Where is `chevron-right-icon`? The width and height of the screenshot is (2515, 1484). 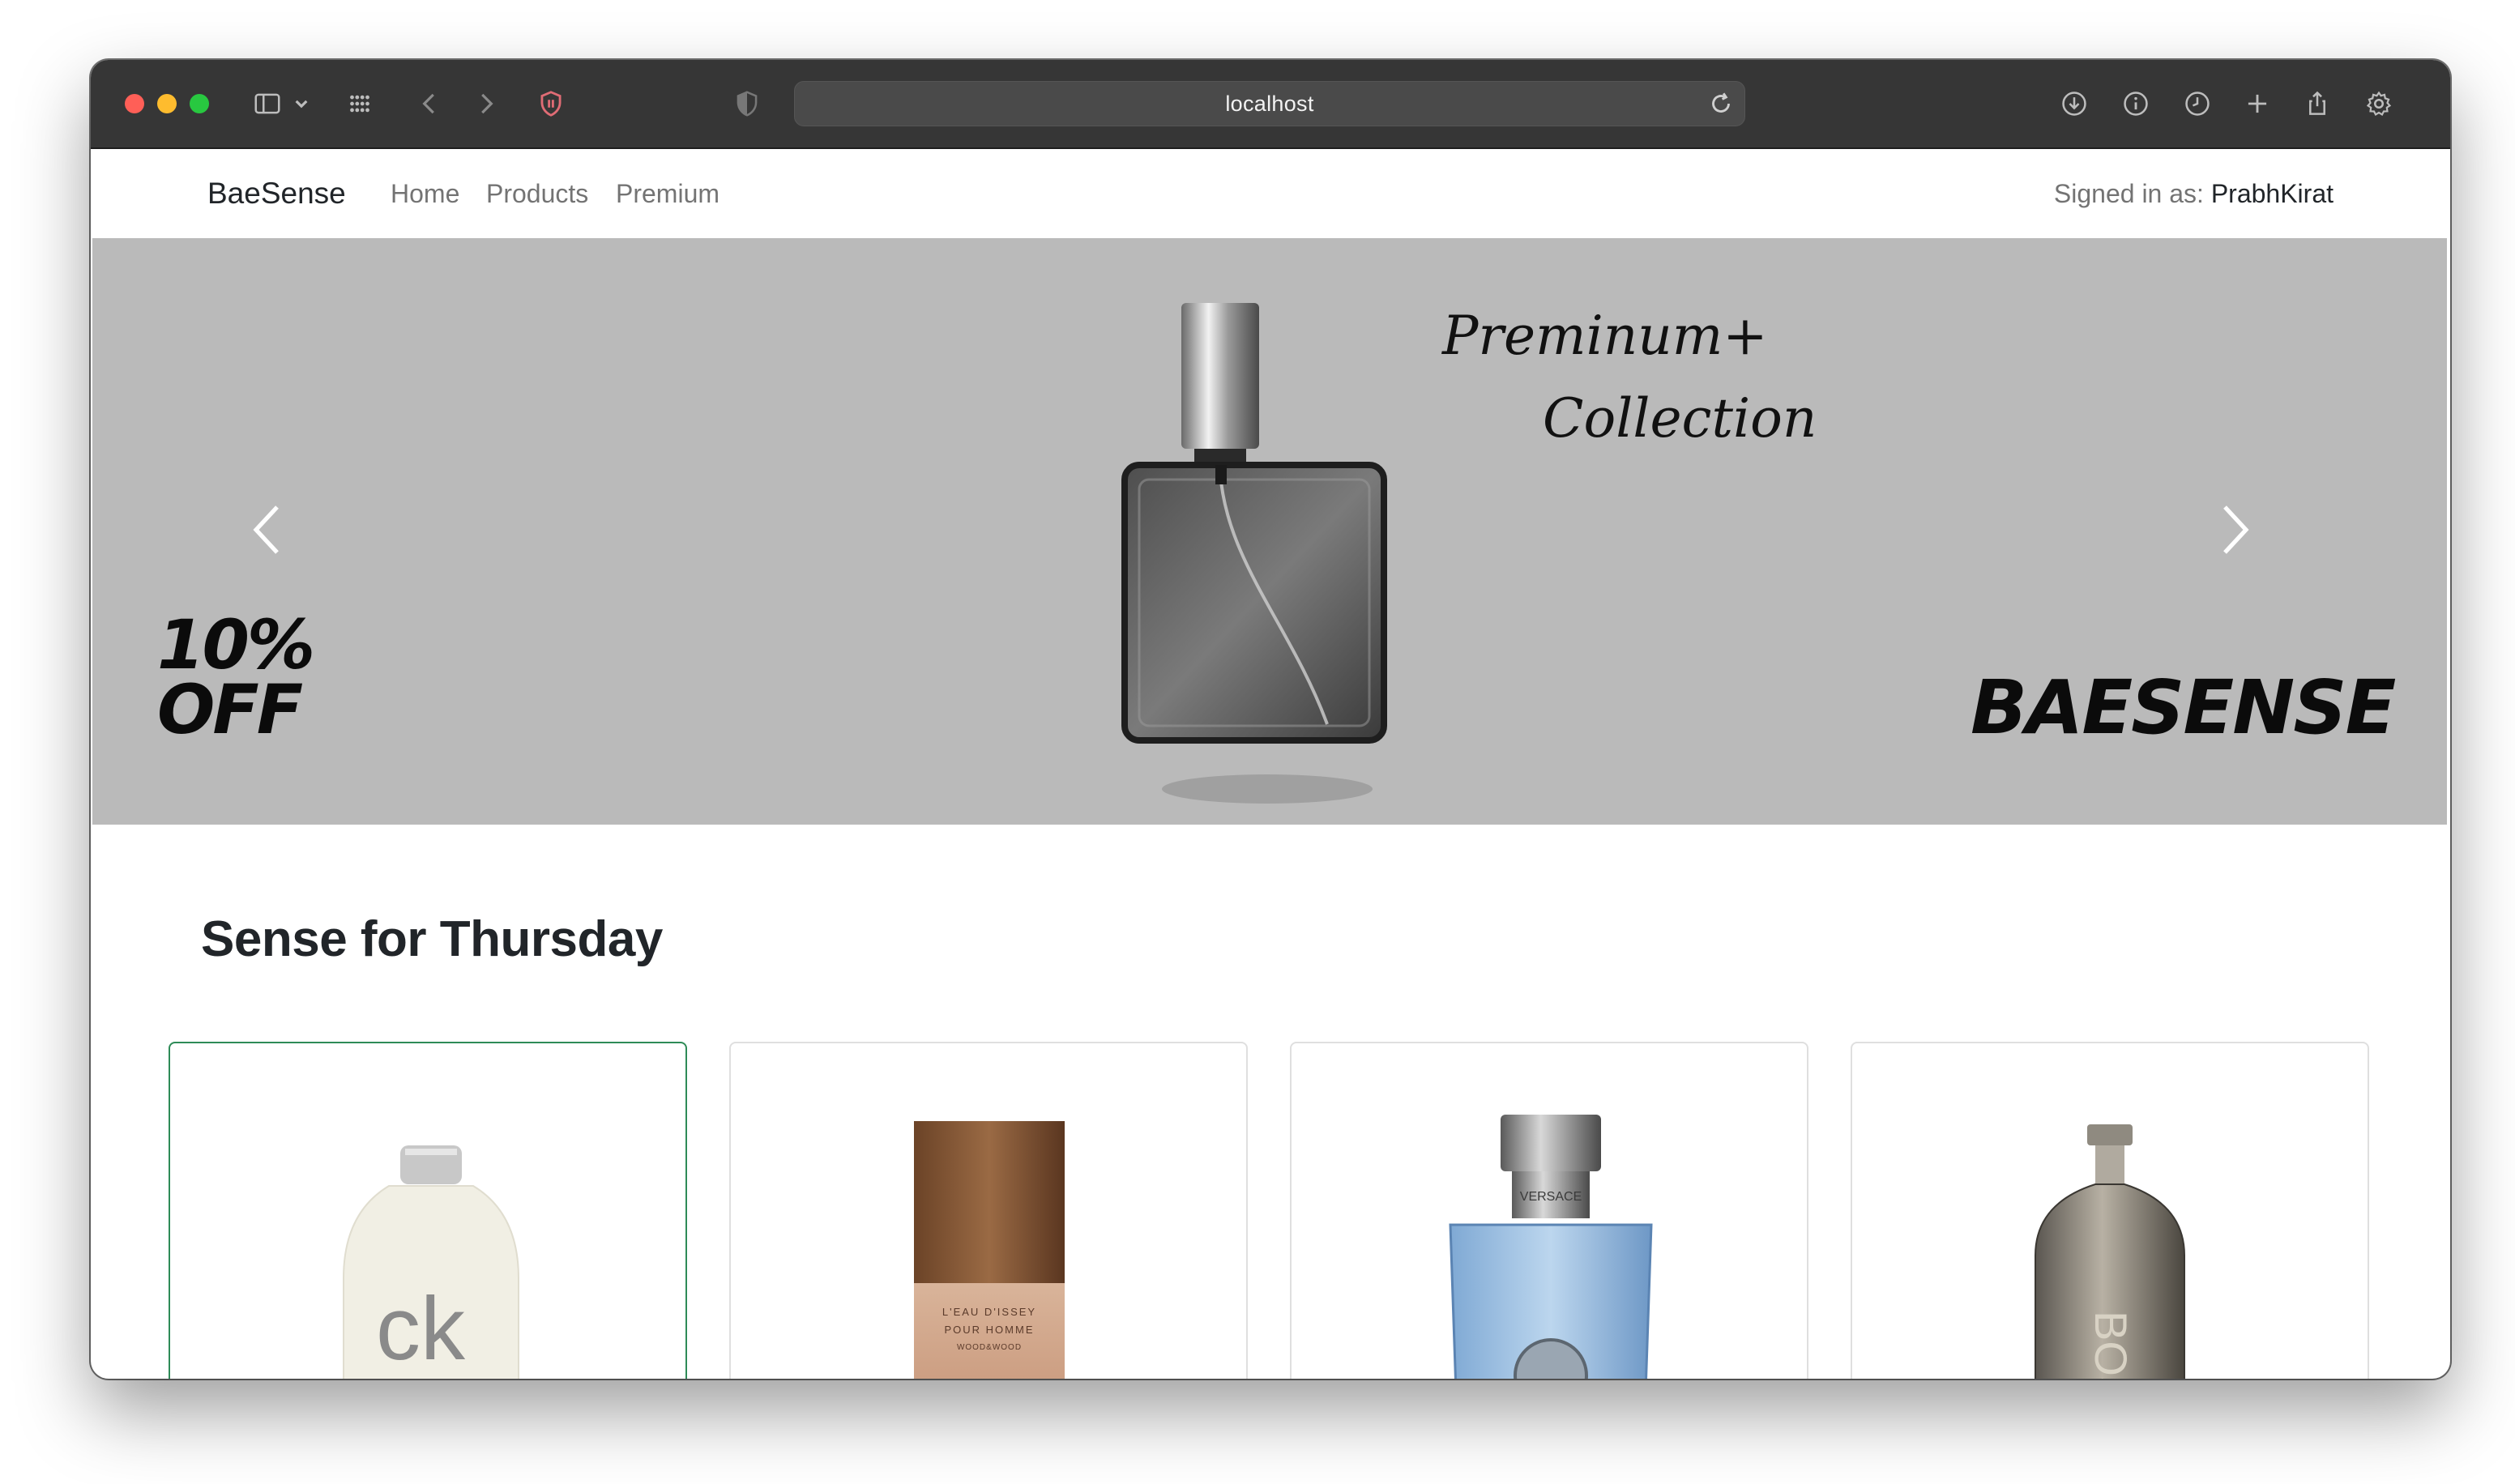
chevron-right-icon is located at coordinates (2236, 529).